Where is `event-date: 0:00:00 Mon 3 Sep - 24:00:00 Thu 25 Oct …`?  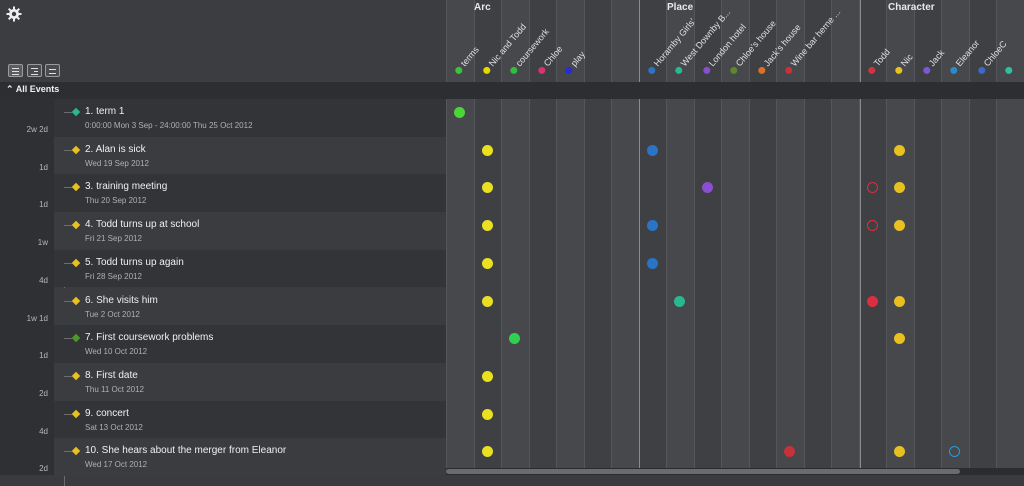 event-date: 0:00:00 Mon 3 Sep - 24:00:00 Thu 25 Oct … is located at coordinates (169, 125).